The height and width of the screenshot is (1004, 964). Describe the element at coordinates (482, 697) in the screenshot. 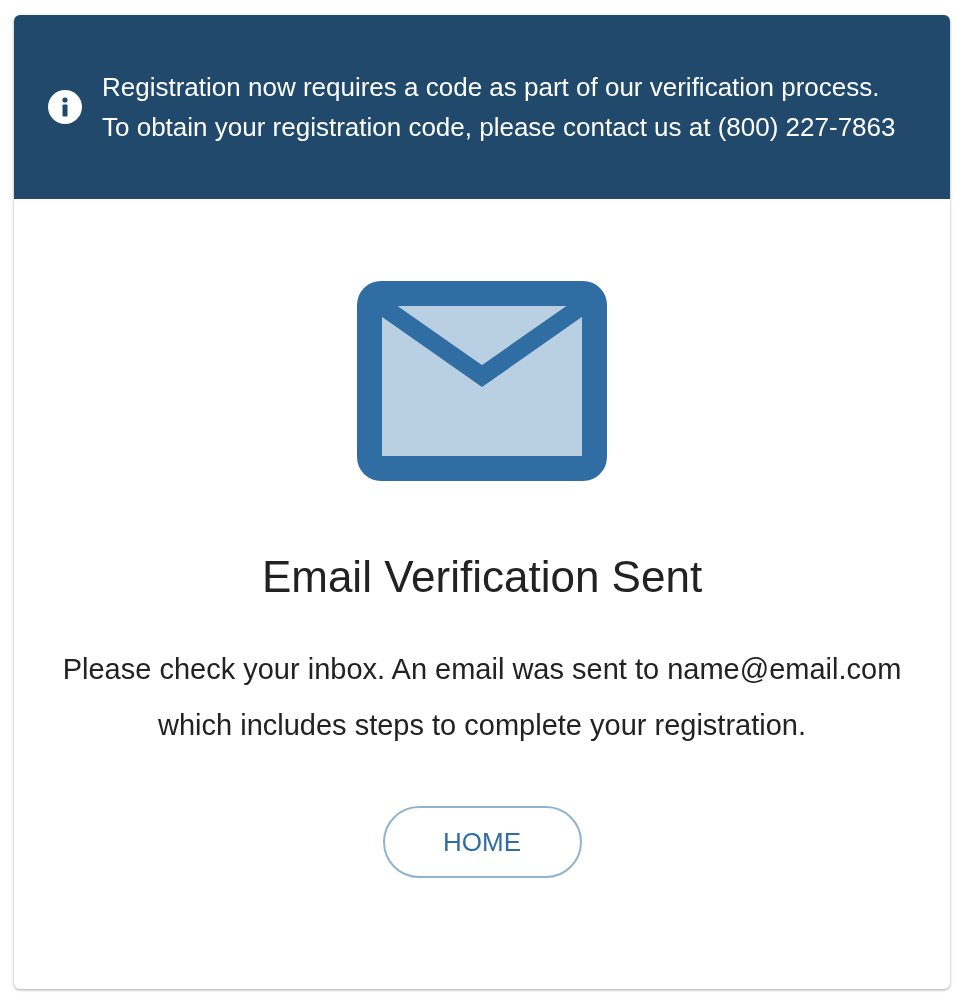

I see `message-text: Please check your inbox. An email was sent to name@email.com which includes steps to complete your registration.` at that location.